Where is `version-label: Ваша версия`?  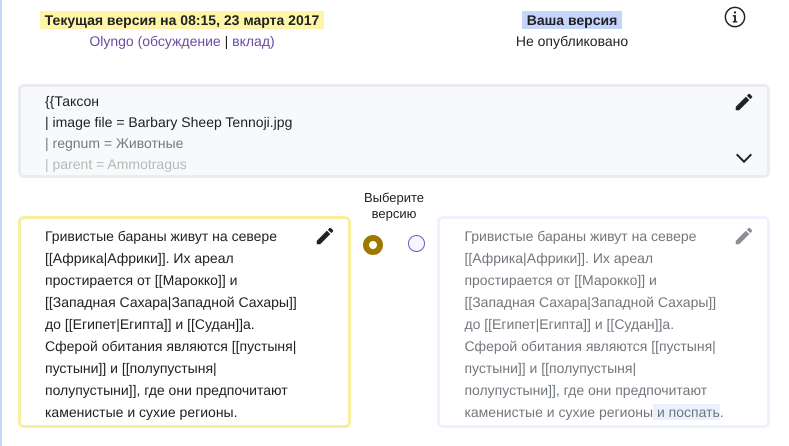
version-label: Ваша версия is located at coordinates (572, 20).